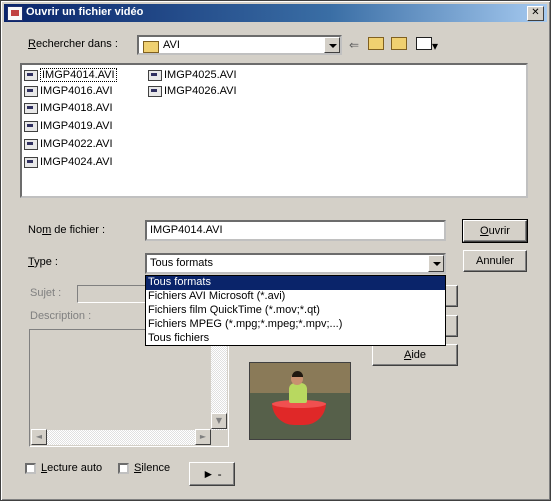  What do you see at coordinates (68, 162) in the screenshot?
I see `file-item: IMGP4024.AVI` at bounding box center [68, 162].